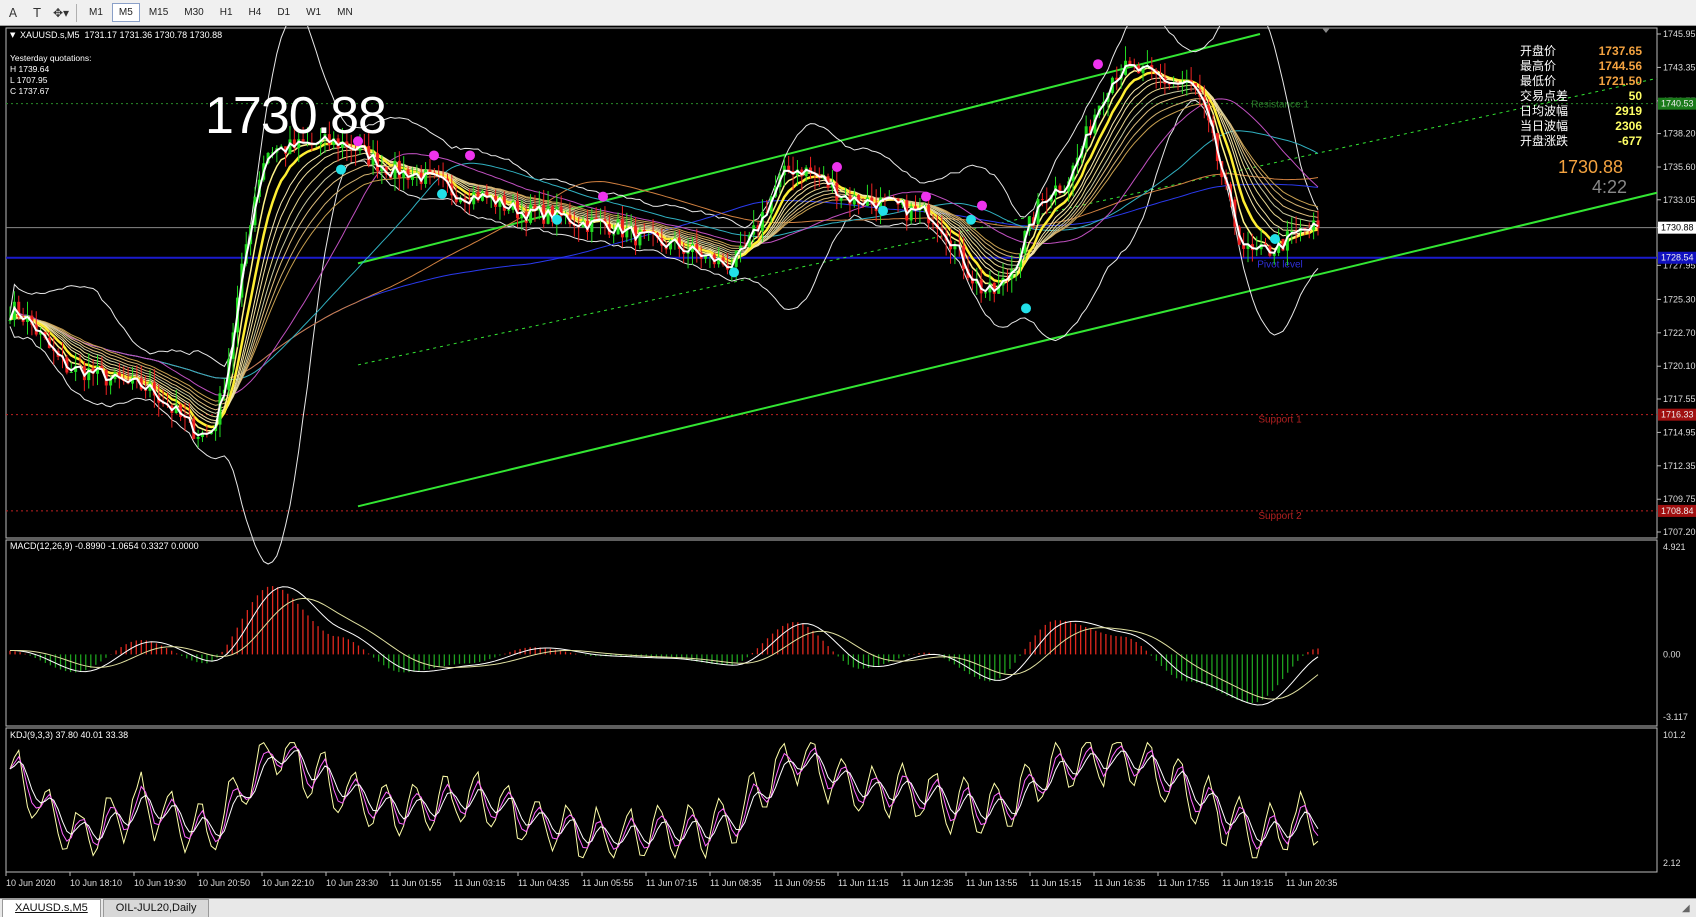 Image resolution: width=1696 pixels, height=917 pixels. I want to click on time-axis-label: 10 Jun 22:10, so click(288, 883).